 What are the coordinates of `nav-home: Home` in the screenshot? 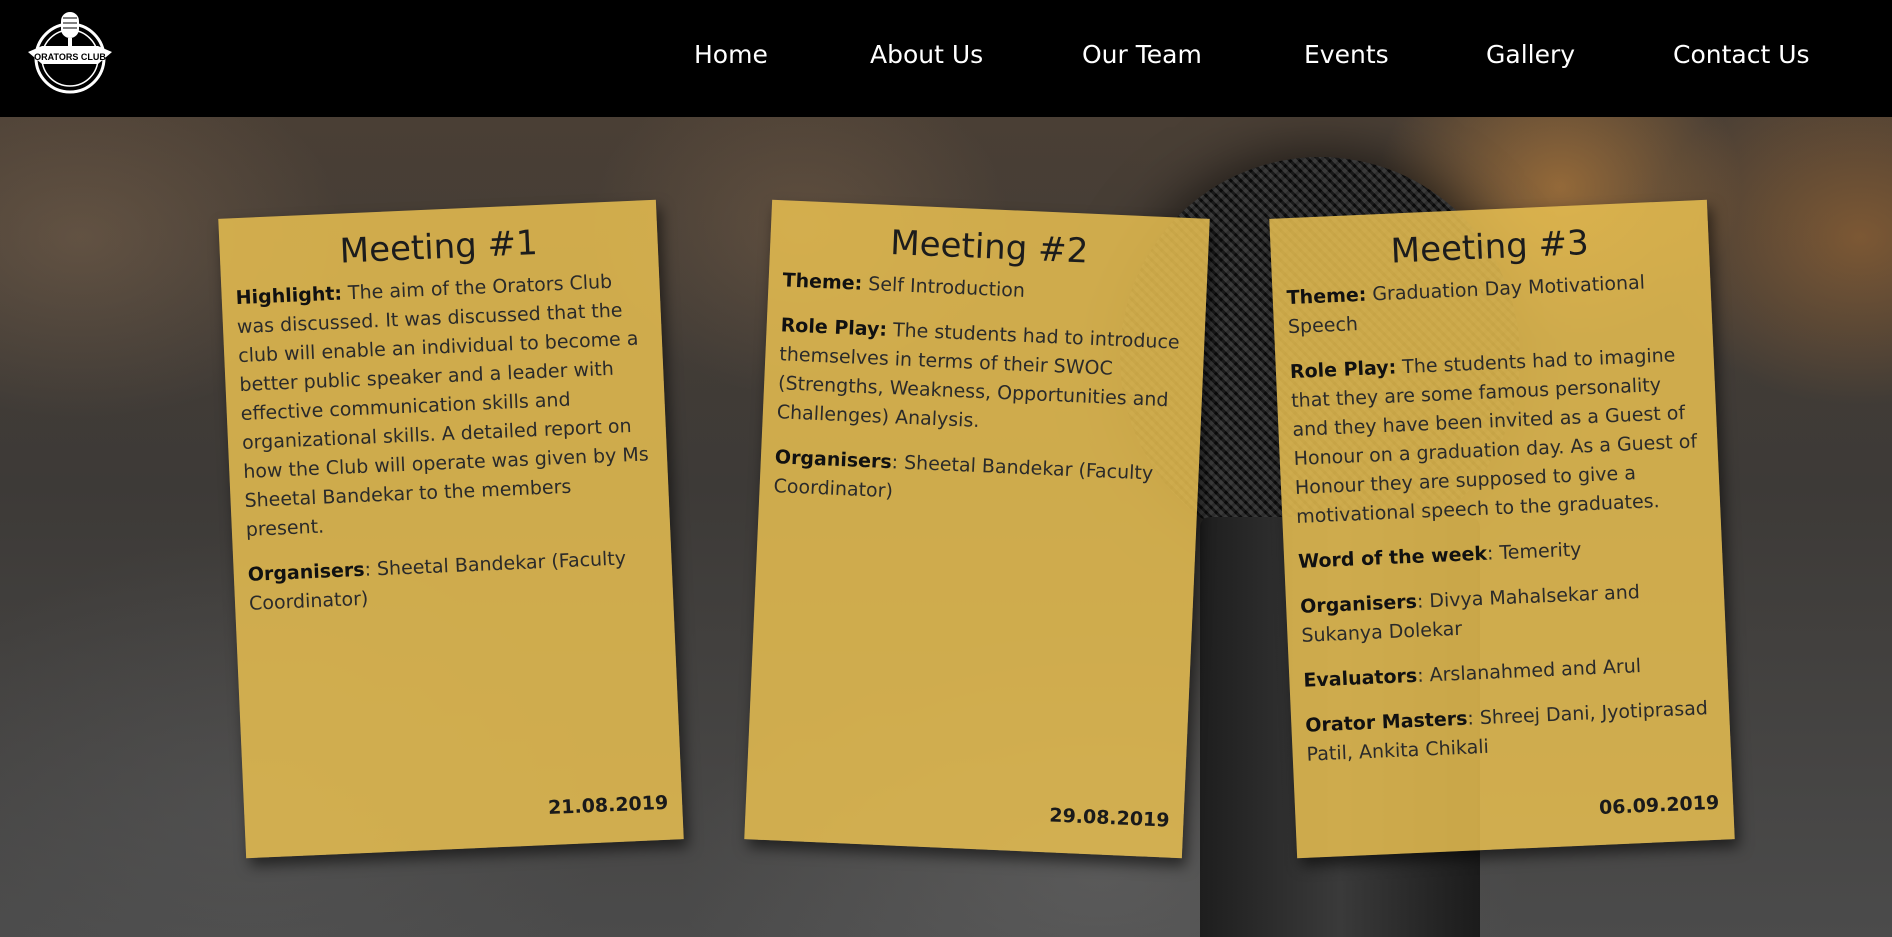 It's located at (731, 54).